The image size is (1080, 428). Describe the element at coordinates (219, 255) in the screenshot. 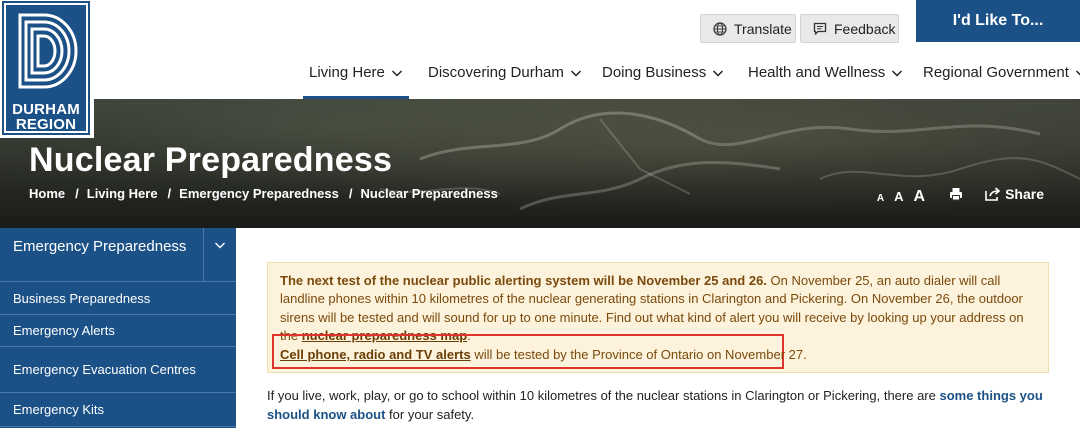

I see `sidebar-toggle` at that location.